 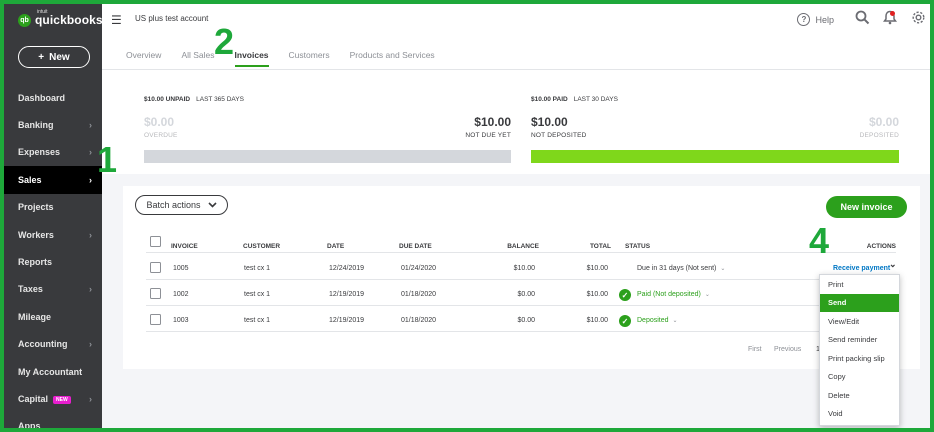 I want to click on unpaid-header: $10.00 UNPAID LAST 365 DAYS, so click(x=194, y=99).